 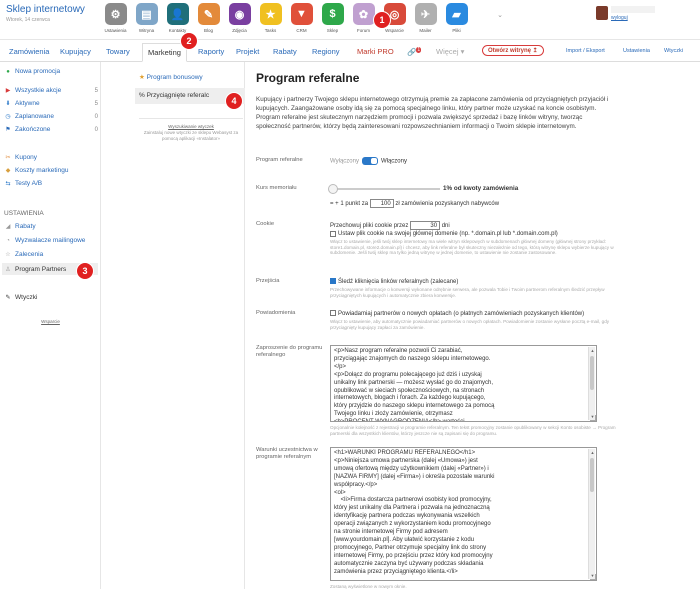 I want to click on sidebar-item-scheduled: ◷ Zaplanowane 0, so click(x=51, y=116).